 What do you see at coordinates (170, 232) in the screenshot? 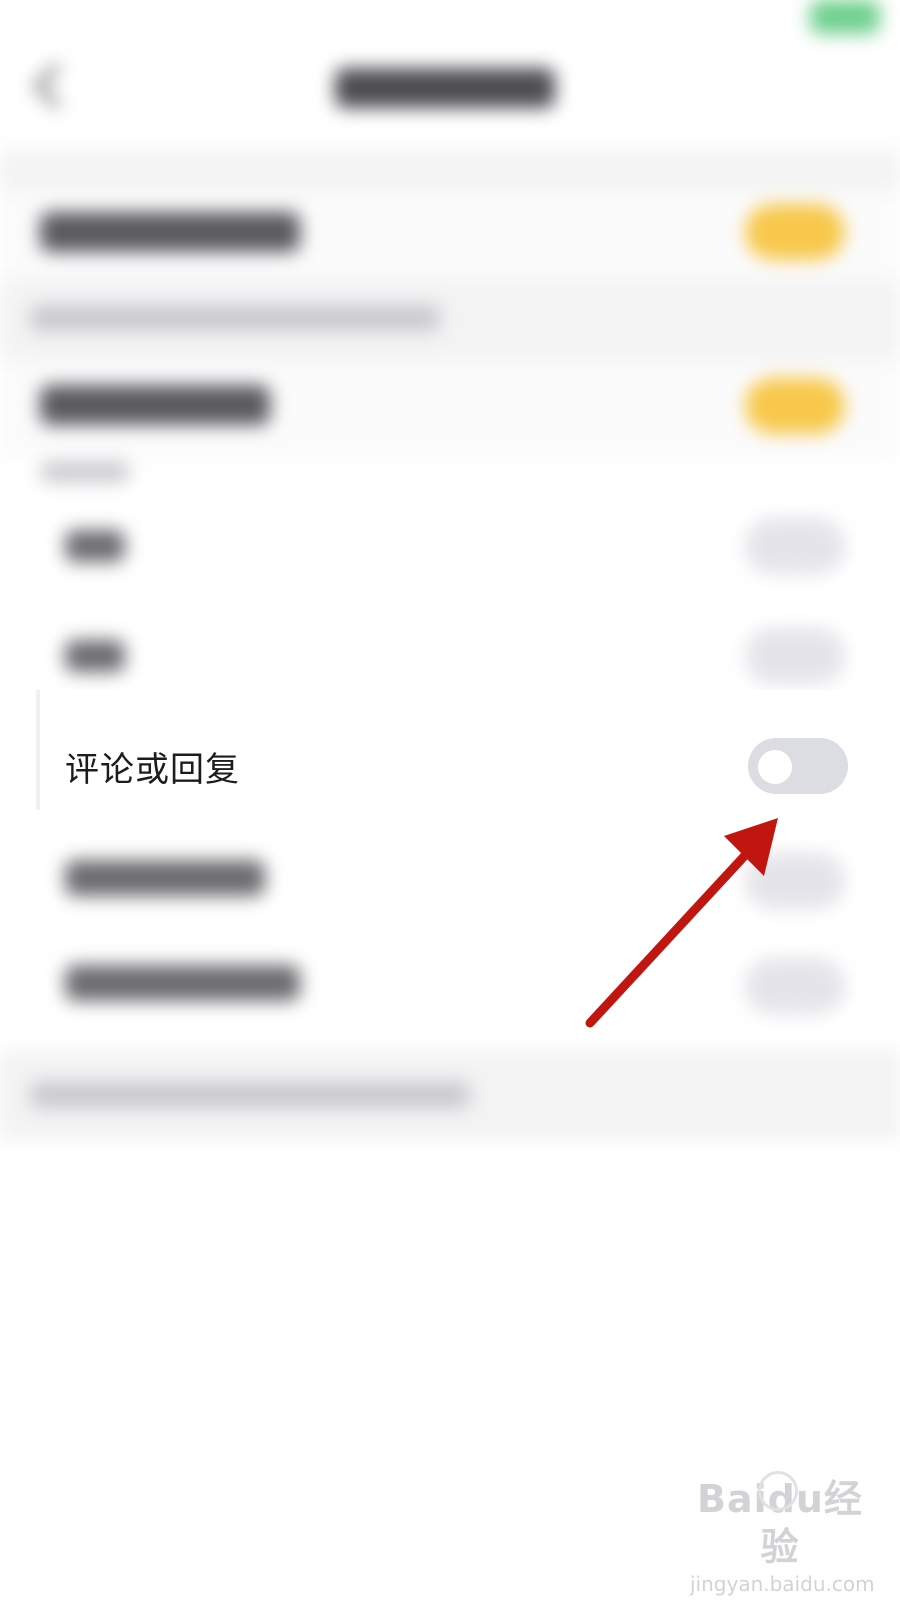
I see `setting-row-1-label` at bounding box center [170, 232].